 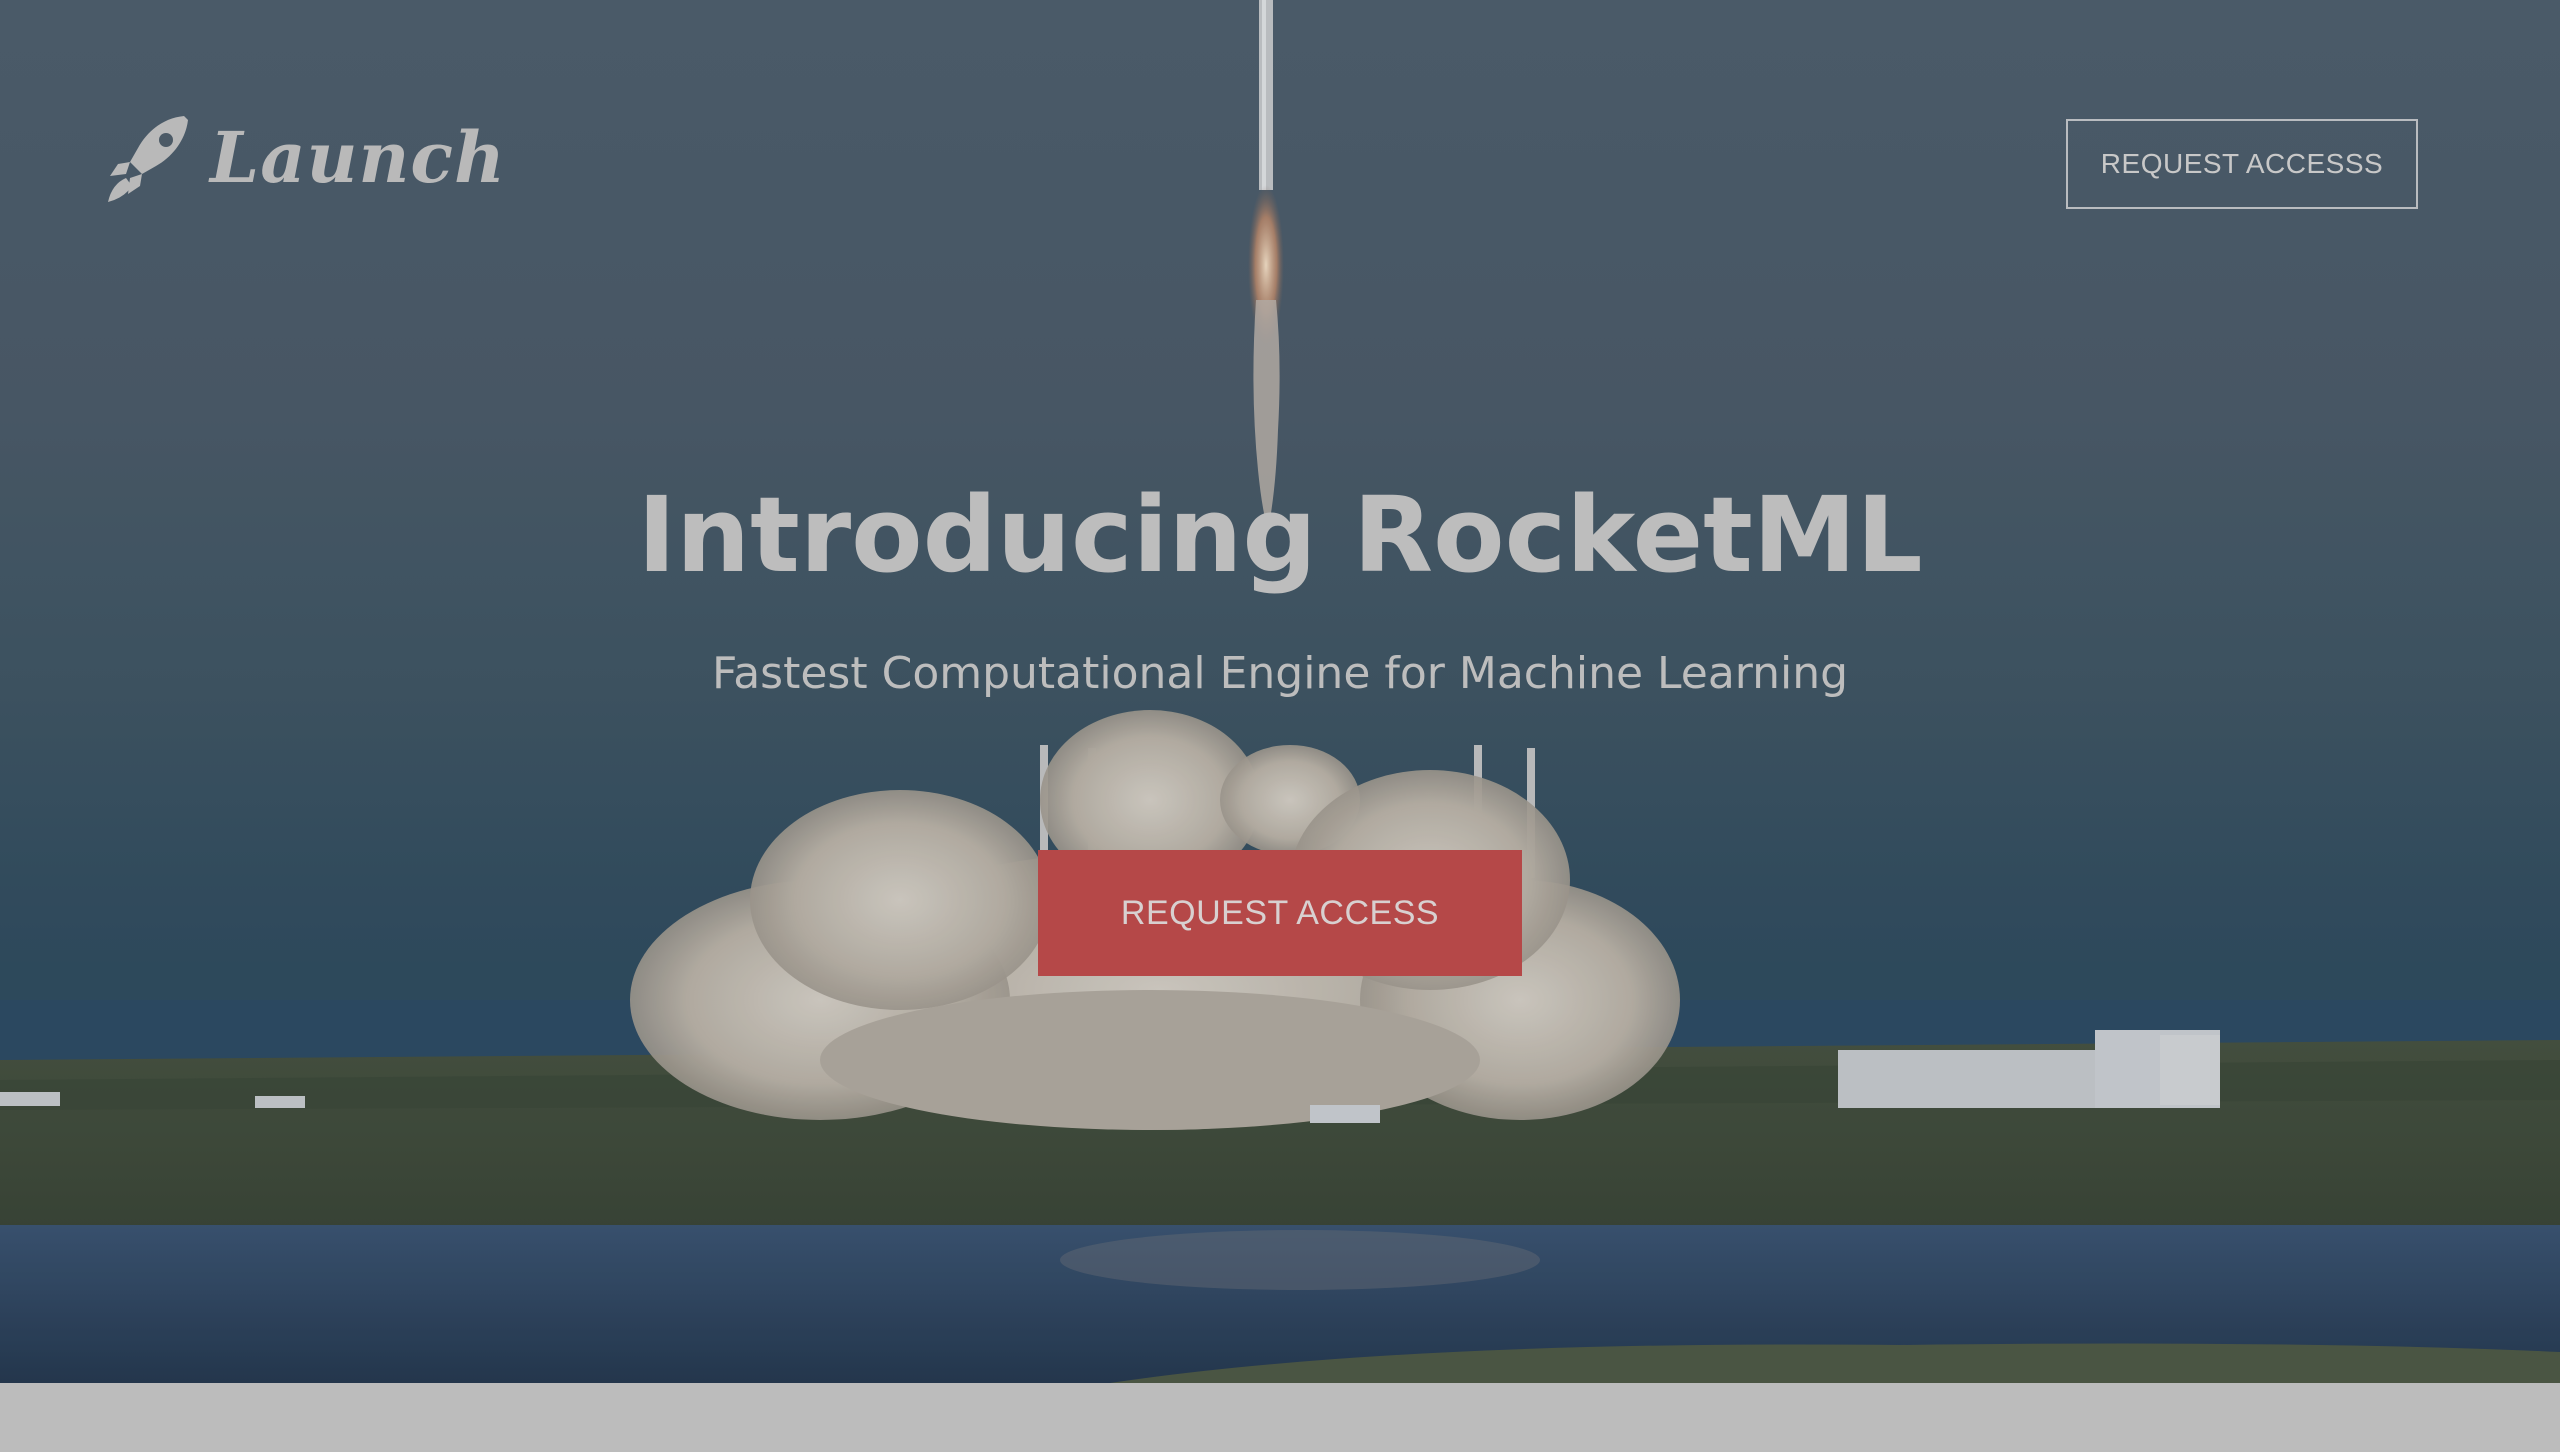 I want to click on brand-logo: Launch, so click(x=306, y=158).